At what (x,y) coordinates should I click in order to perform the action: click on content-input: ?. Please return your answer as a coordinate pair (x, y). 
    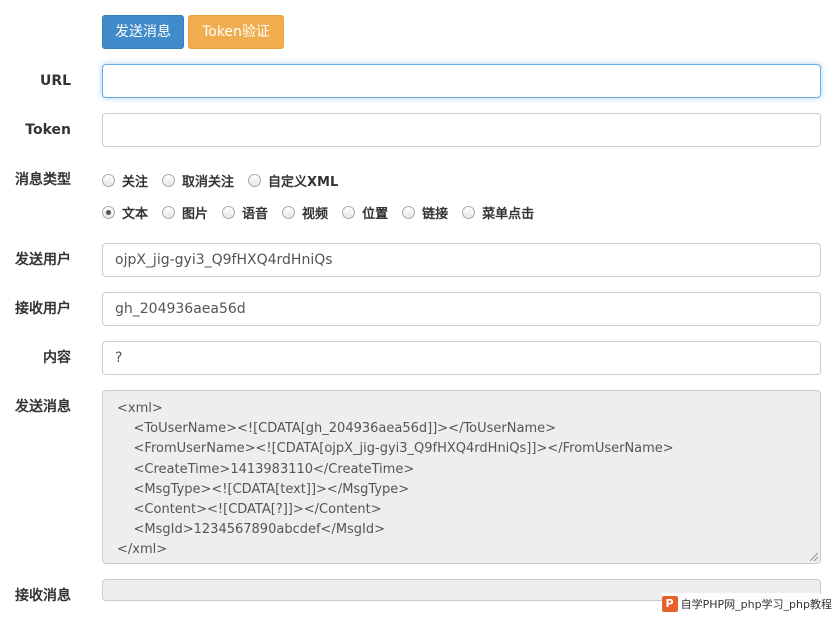
    Looking at the image, I should click on (461, 358).